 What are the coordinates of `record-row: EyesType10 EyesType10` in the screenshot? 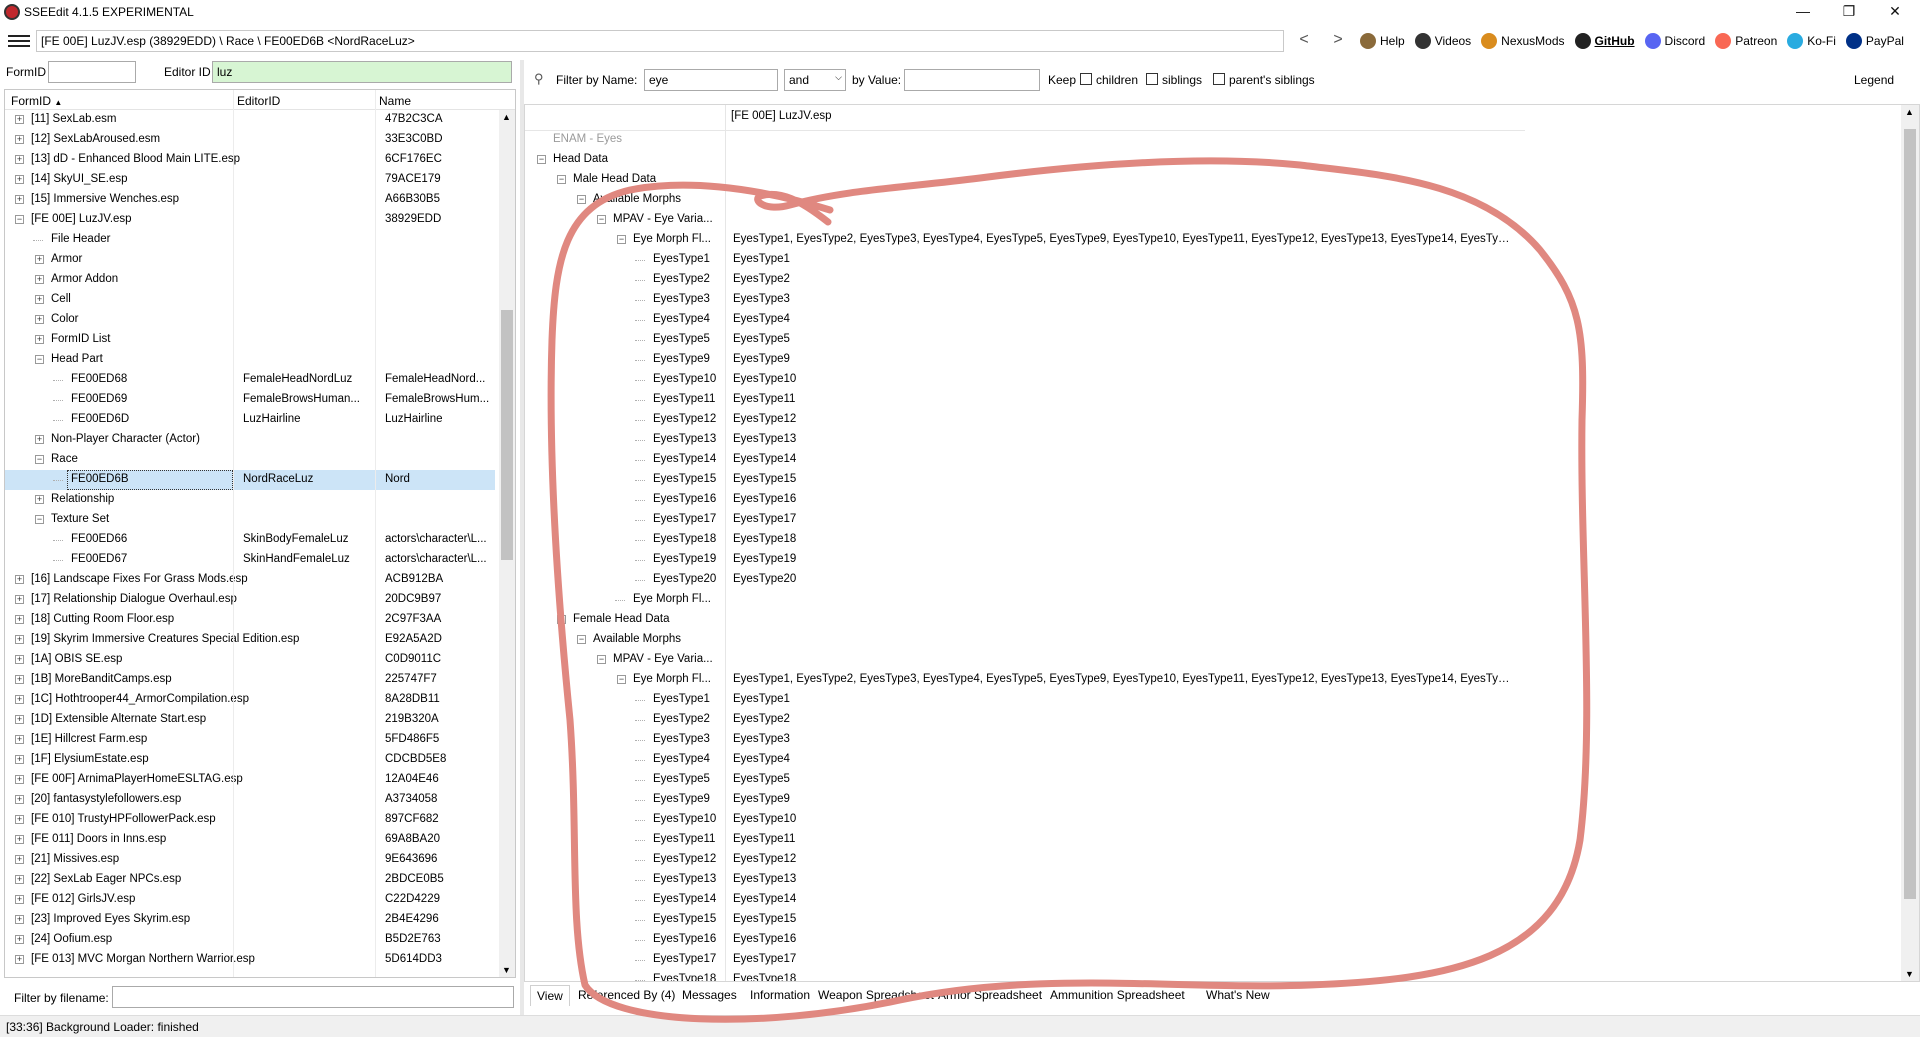 It's located at (1210, 380).